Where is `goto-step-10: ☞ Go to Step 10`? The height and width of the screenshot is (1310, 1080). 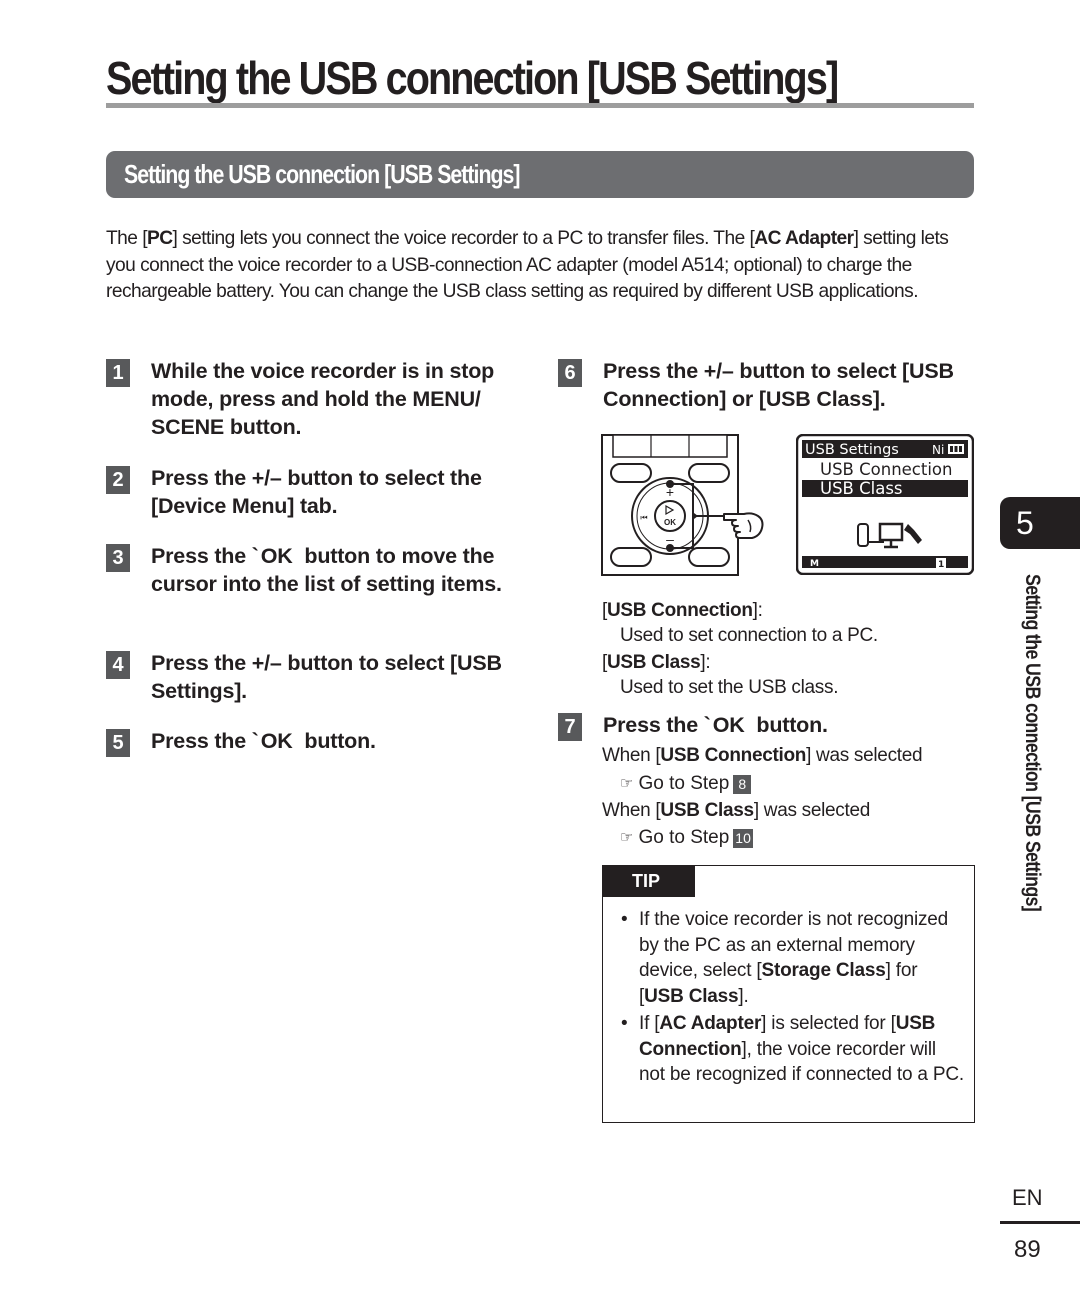
goto-step-10: ☞ Go to Step 10 is located at coordinates (686, 838).